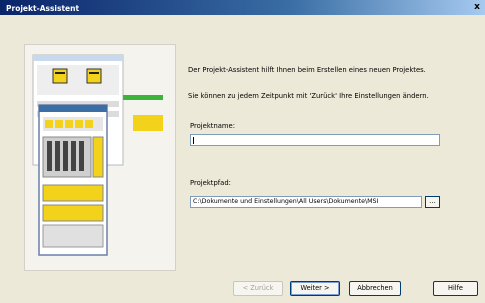  I want to click on project-name-input, so click(315, 140).